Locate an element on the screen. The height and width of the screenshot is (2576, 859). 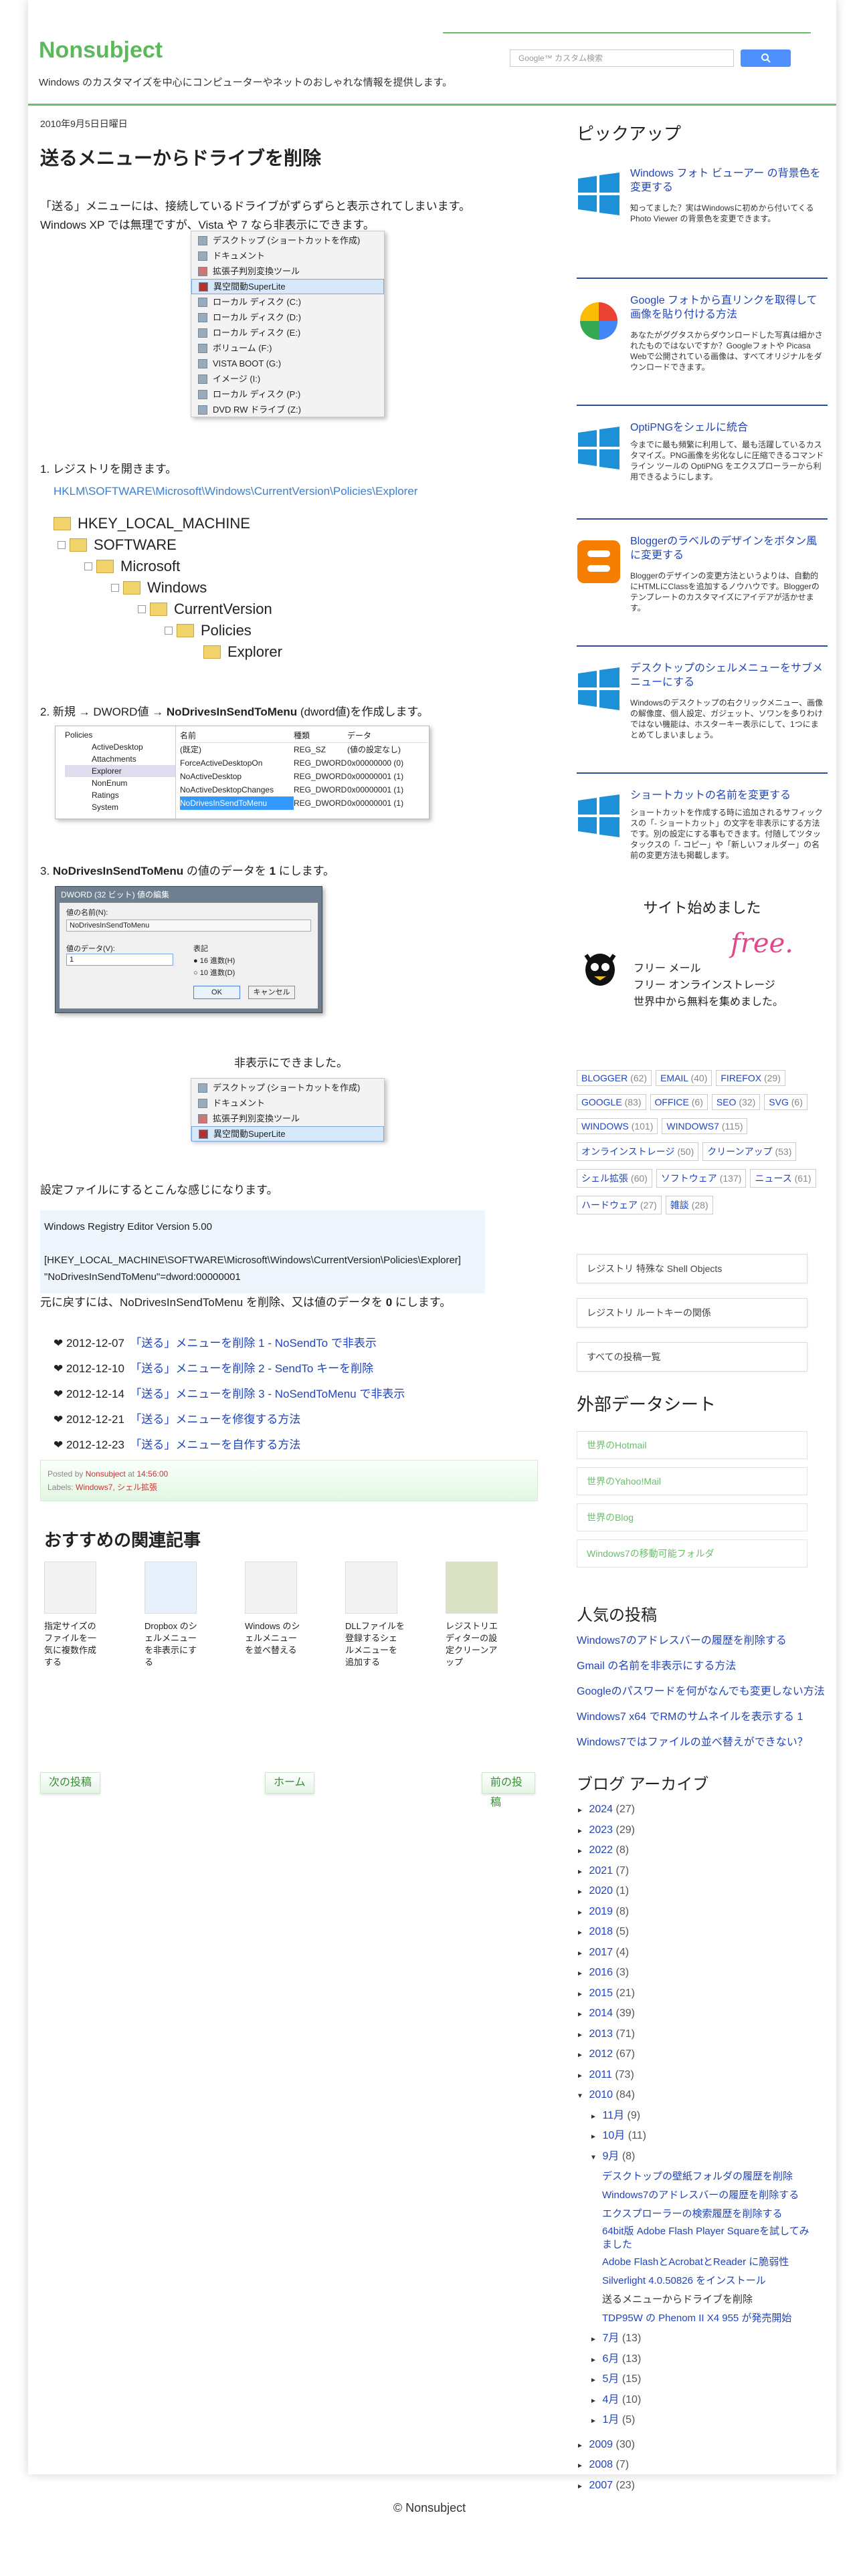
link-box: レジストリ ルートキーの関係 is located at coordinates (692, 1312).